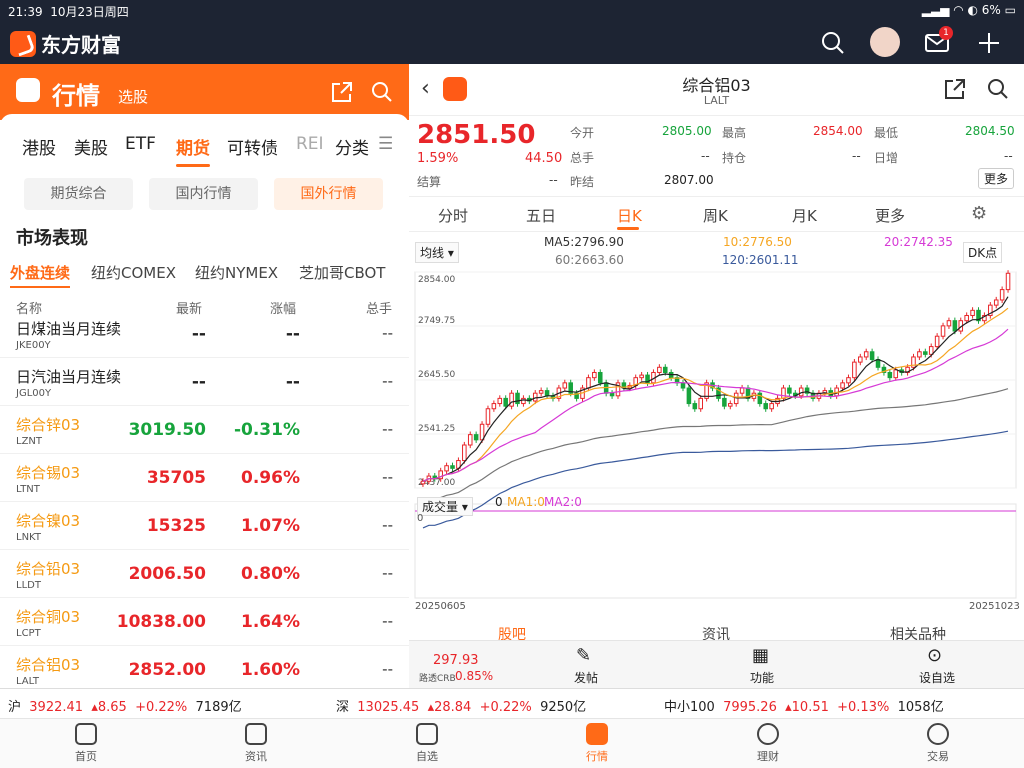 Image resolution: width=1024 pixels, height=768 pixels. I want to click on subtab-comex: 纽约COMEX, so click(133, 272).